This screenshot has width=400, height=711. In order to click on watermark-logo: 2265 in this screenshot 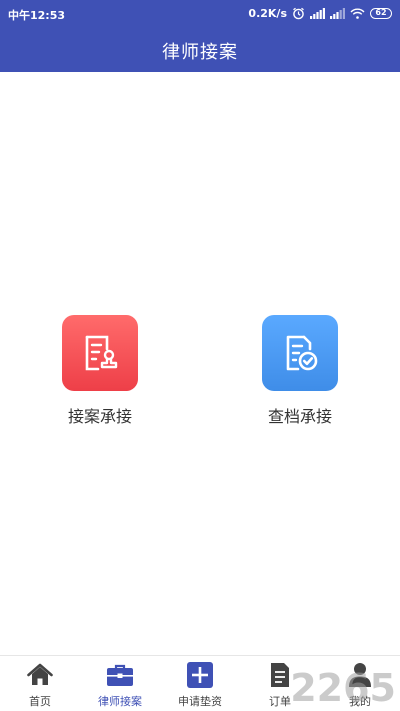, I will do `click(343, 688)`.